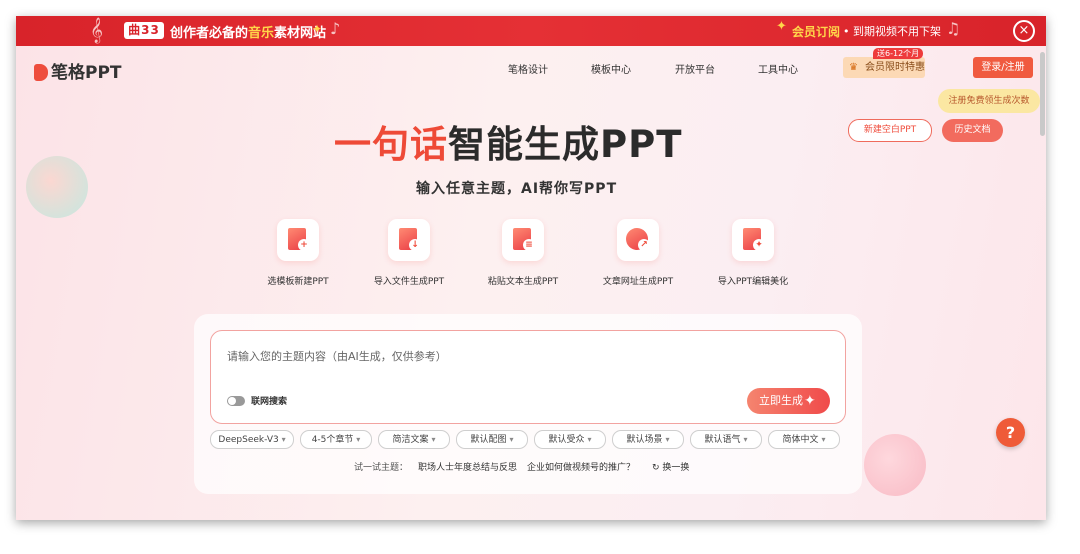 The image size is (1080, 554). I want to click on banner-member-subscribe: 会员订阅, so click(816, 31).